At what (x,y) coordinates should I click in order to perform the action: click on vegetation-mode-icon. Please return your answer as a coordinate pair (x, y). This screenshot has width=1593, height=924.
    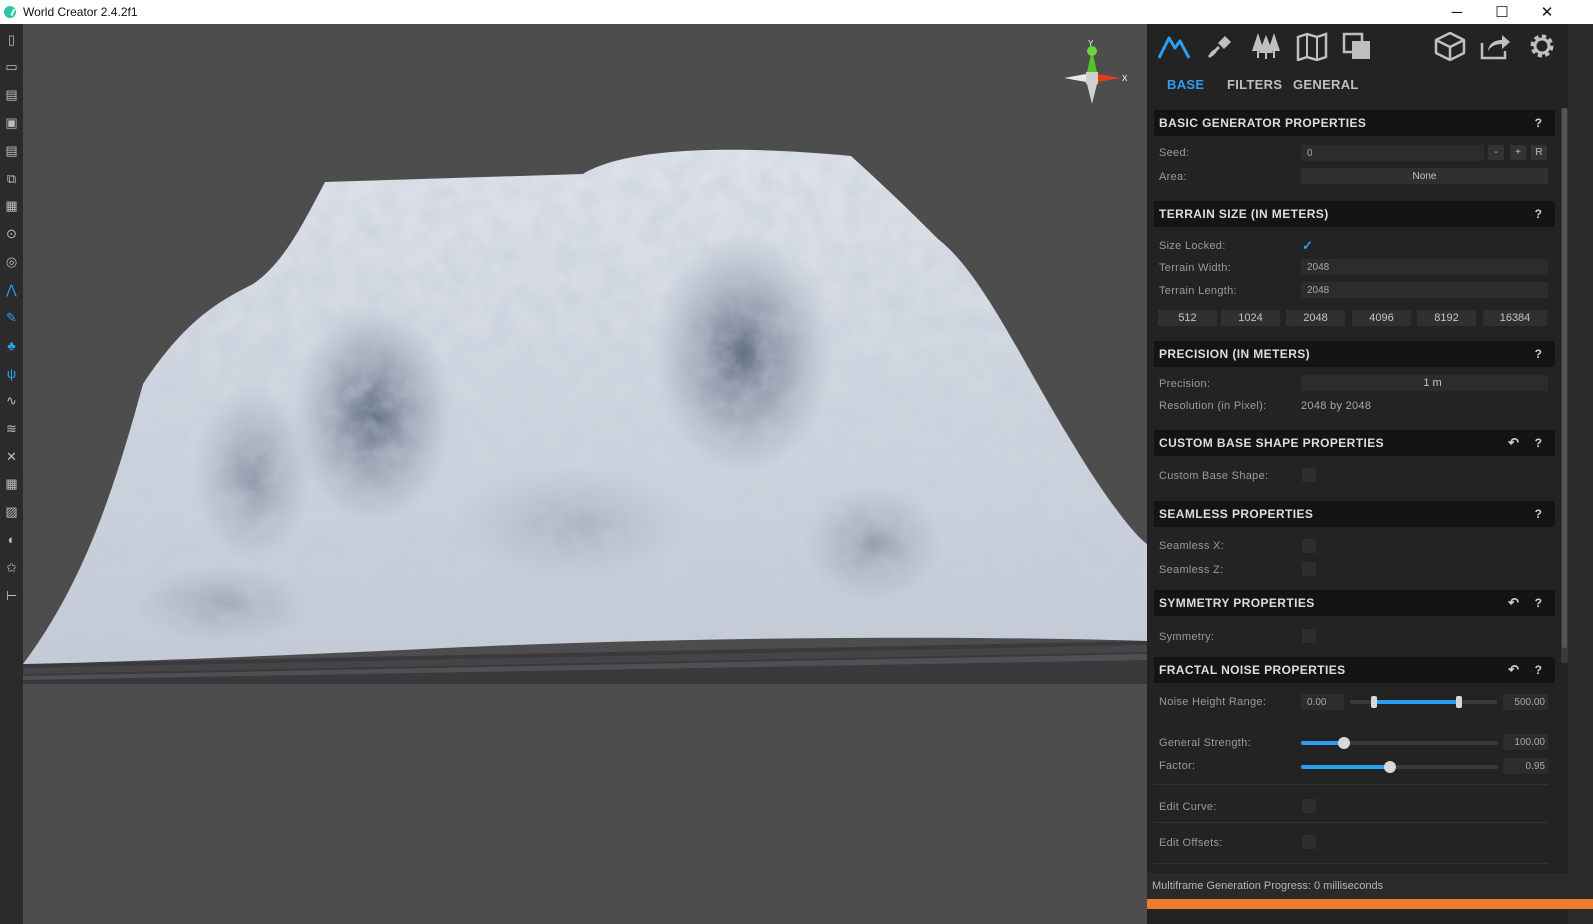
    Looking at the image, I should click on (1266, 46).